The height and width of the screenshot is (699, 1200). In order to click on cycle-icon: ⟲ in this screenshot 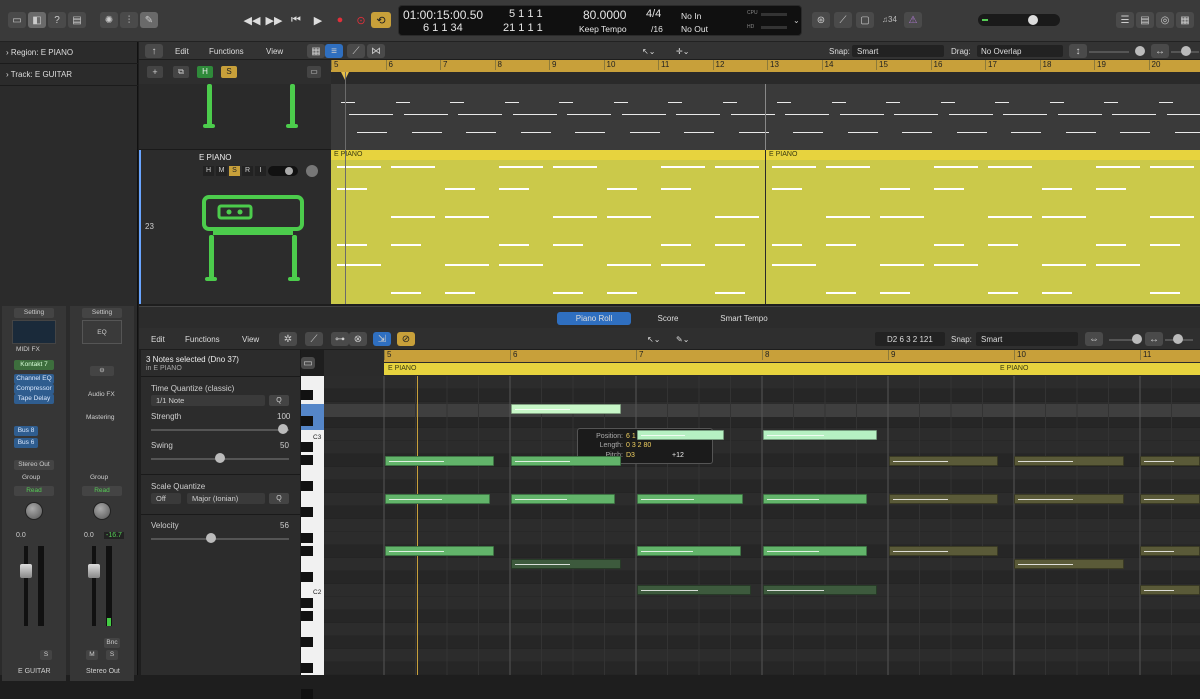, I will do `click(381, 20)`.